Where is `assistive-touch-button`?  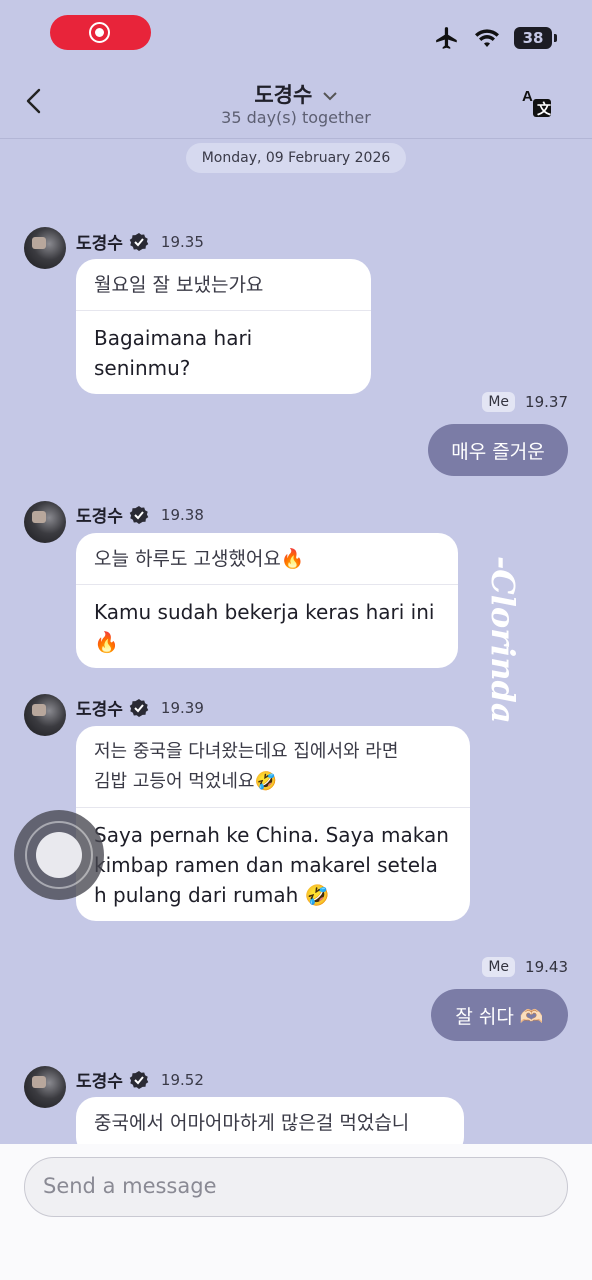 assistive-touch-button is located at coordinates (59, 855).